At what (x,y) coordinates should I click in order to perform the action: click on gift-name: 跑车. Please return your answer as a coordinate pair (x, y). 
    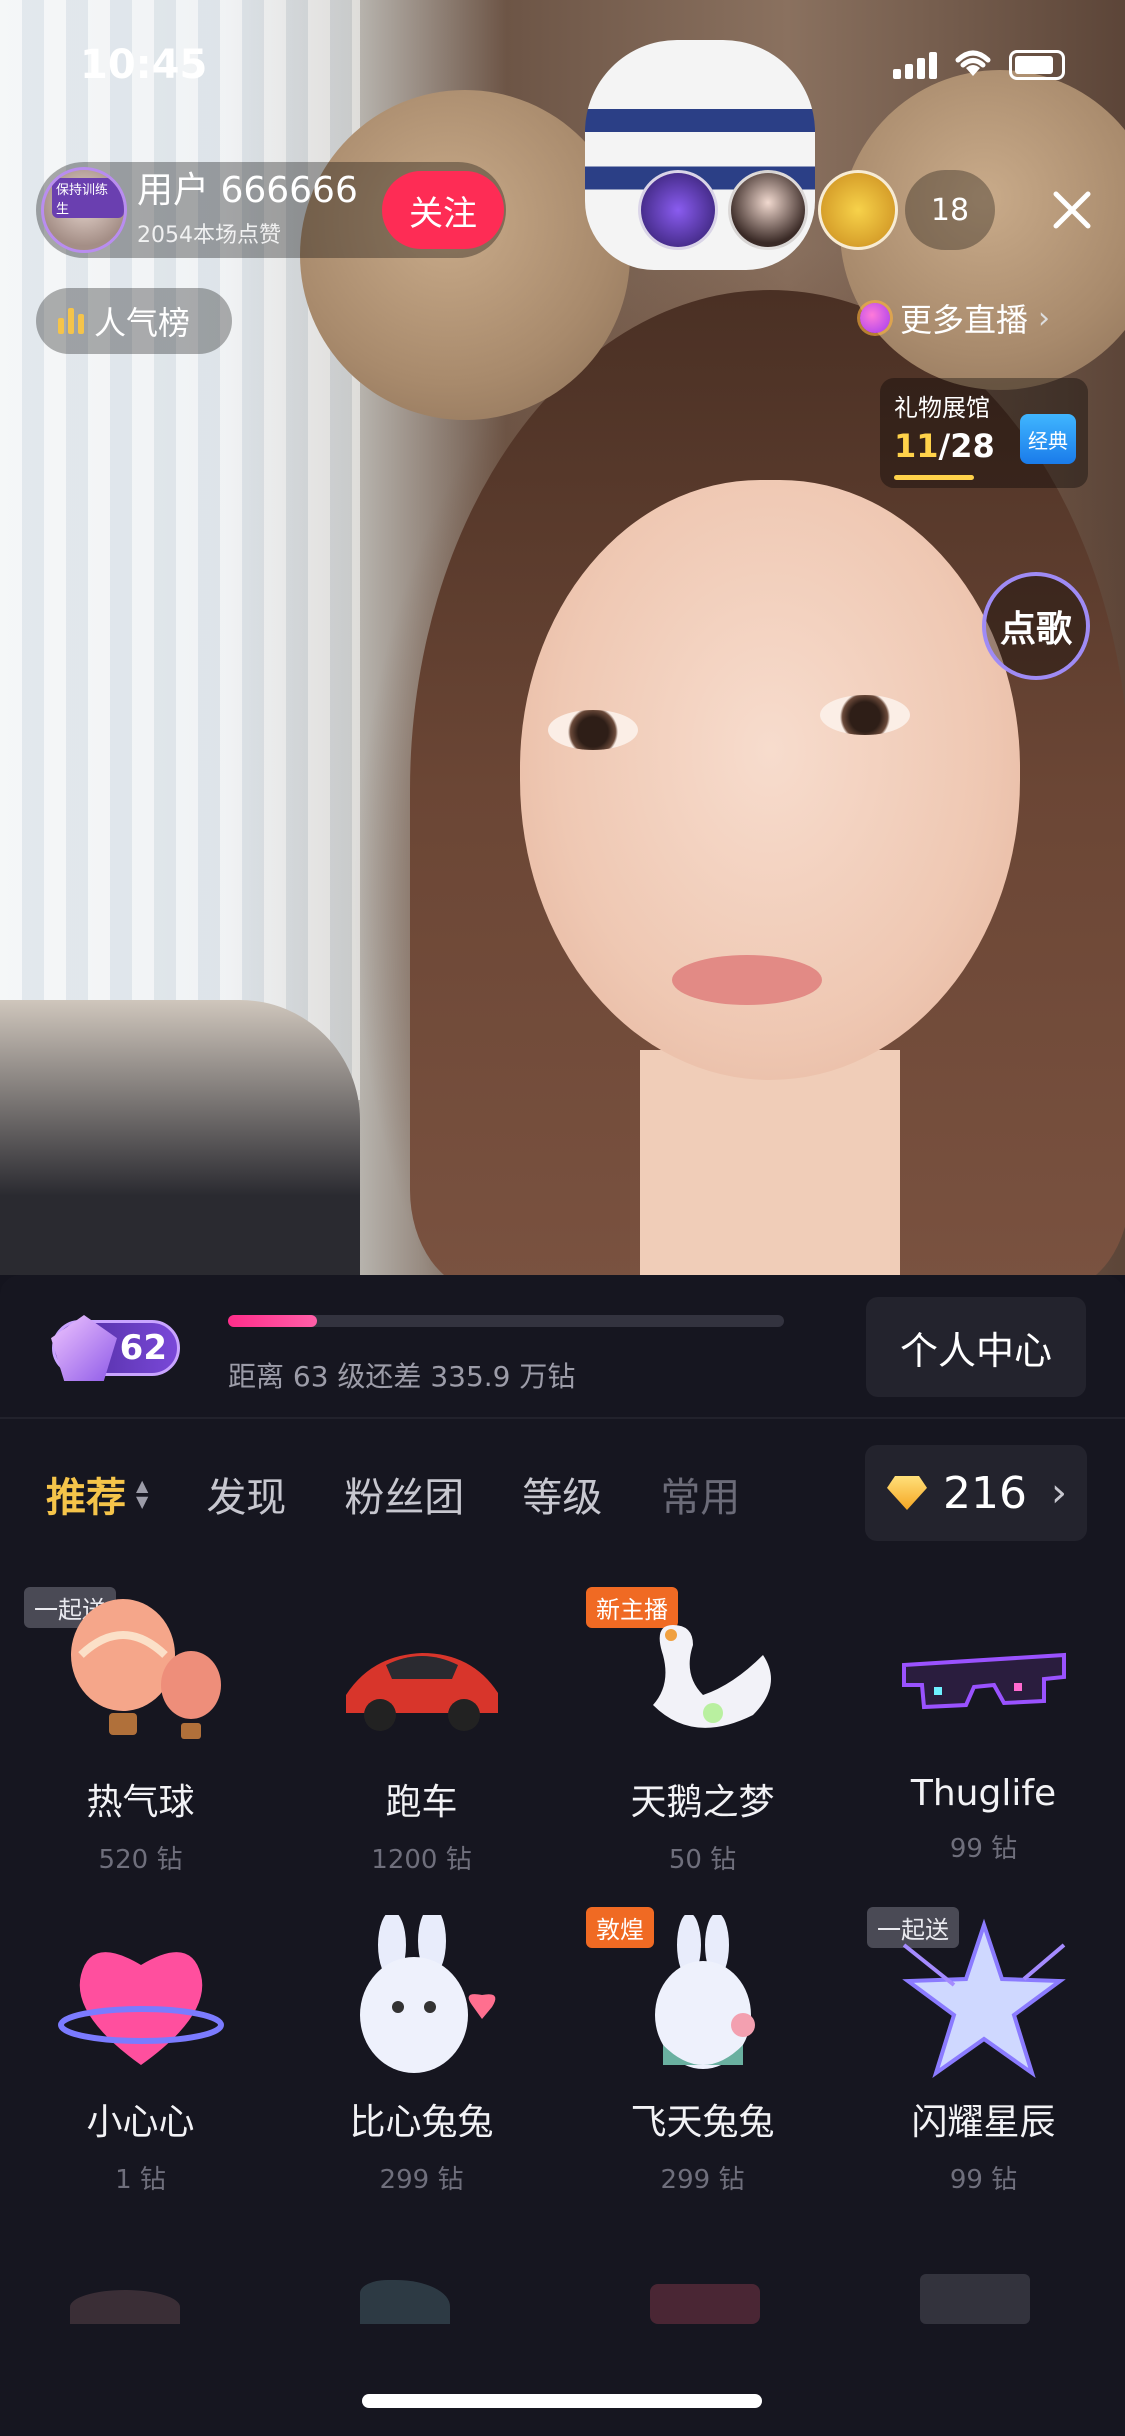
    Looking at the image, I should click on (421, 1802).